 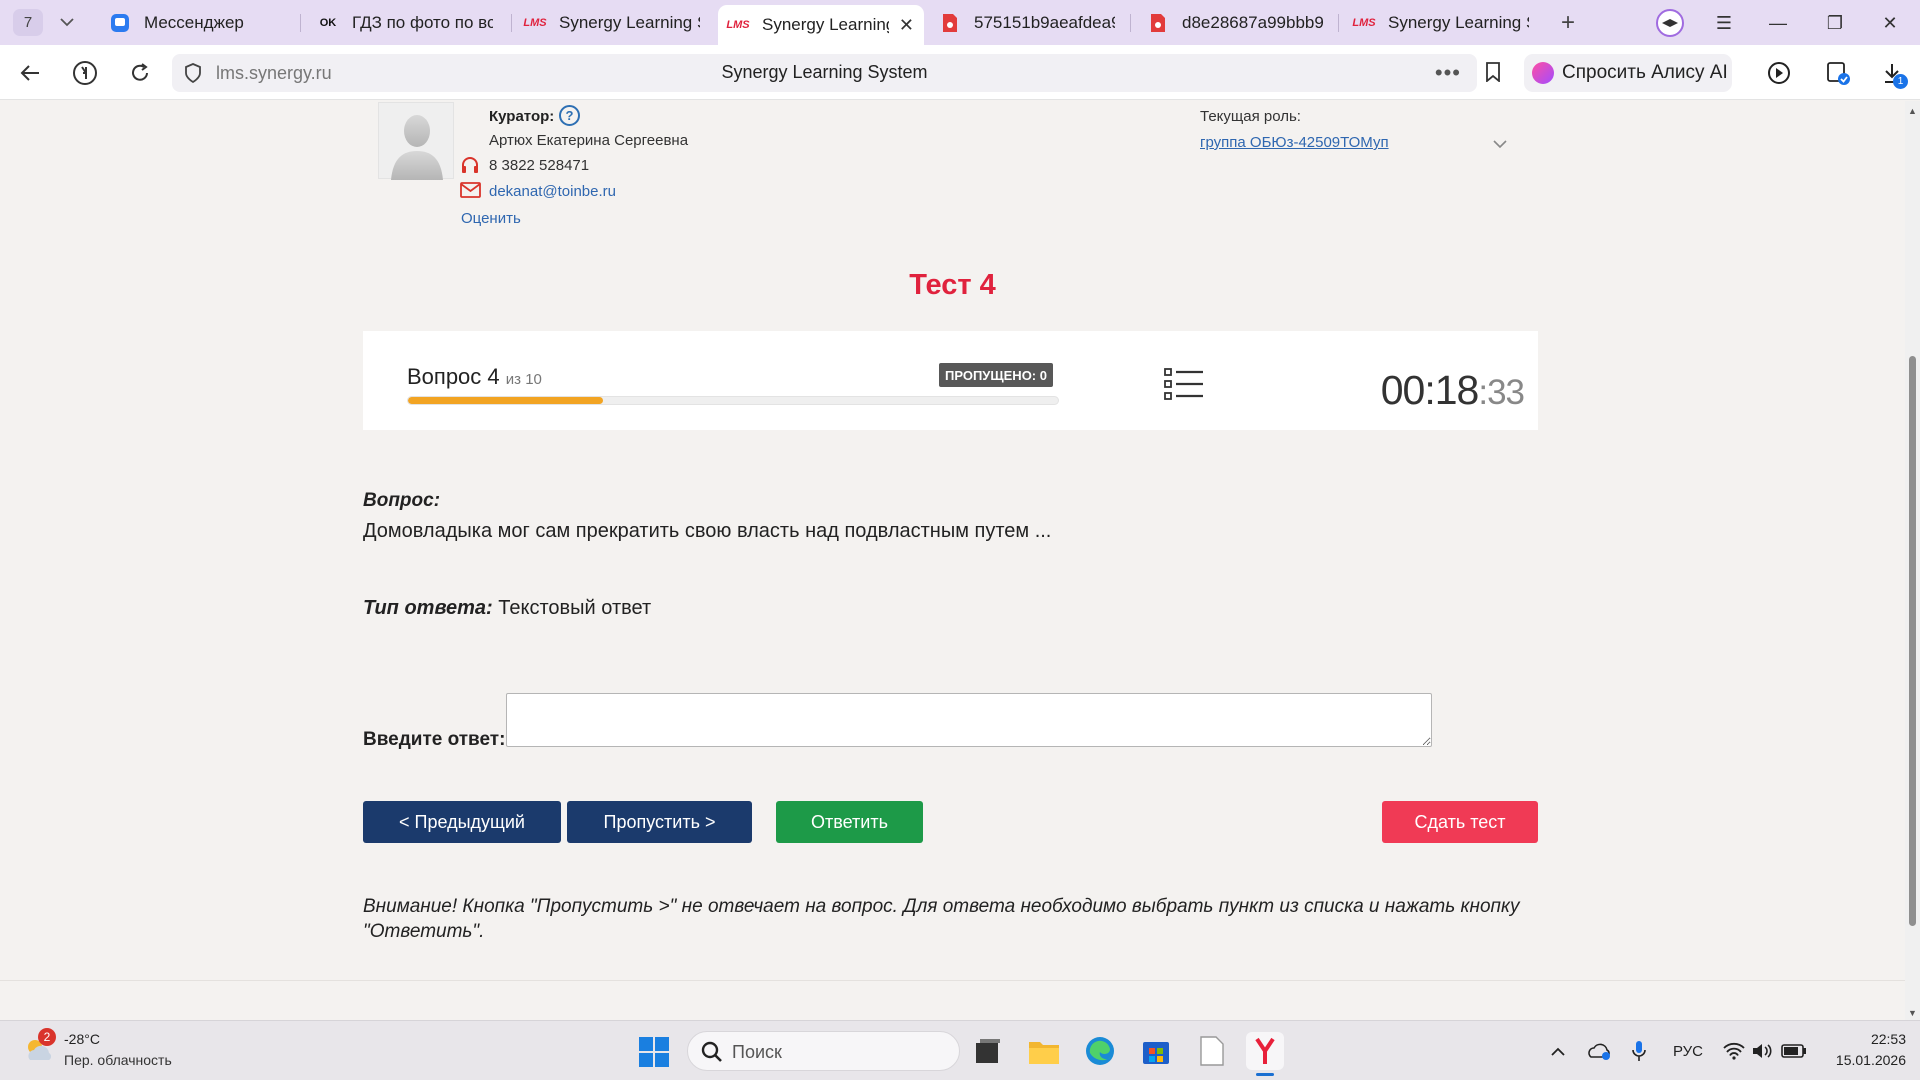 What do you see at coordinates (1027, 23) in the screenshot?
I see `tab-pdf-1: 575151b9aeafdea97` at bounding box center [1027, 23].